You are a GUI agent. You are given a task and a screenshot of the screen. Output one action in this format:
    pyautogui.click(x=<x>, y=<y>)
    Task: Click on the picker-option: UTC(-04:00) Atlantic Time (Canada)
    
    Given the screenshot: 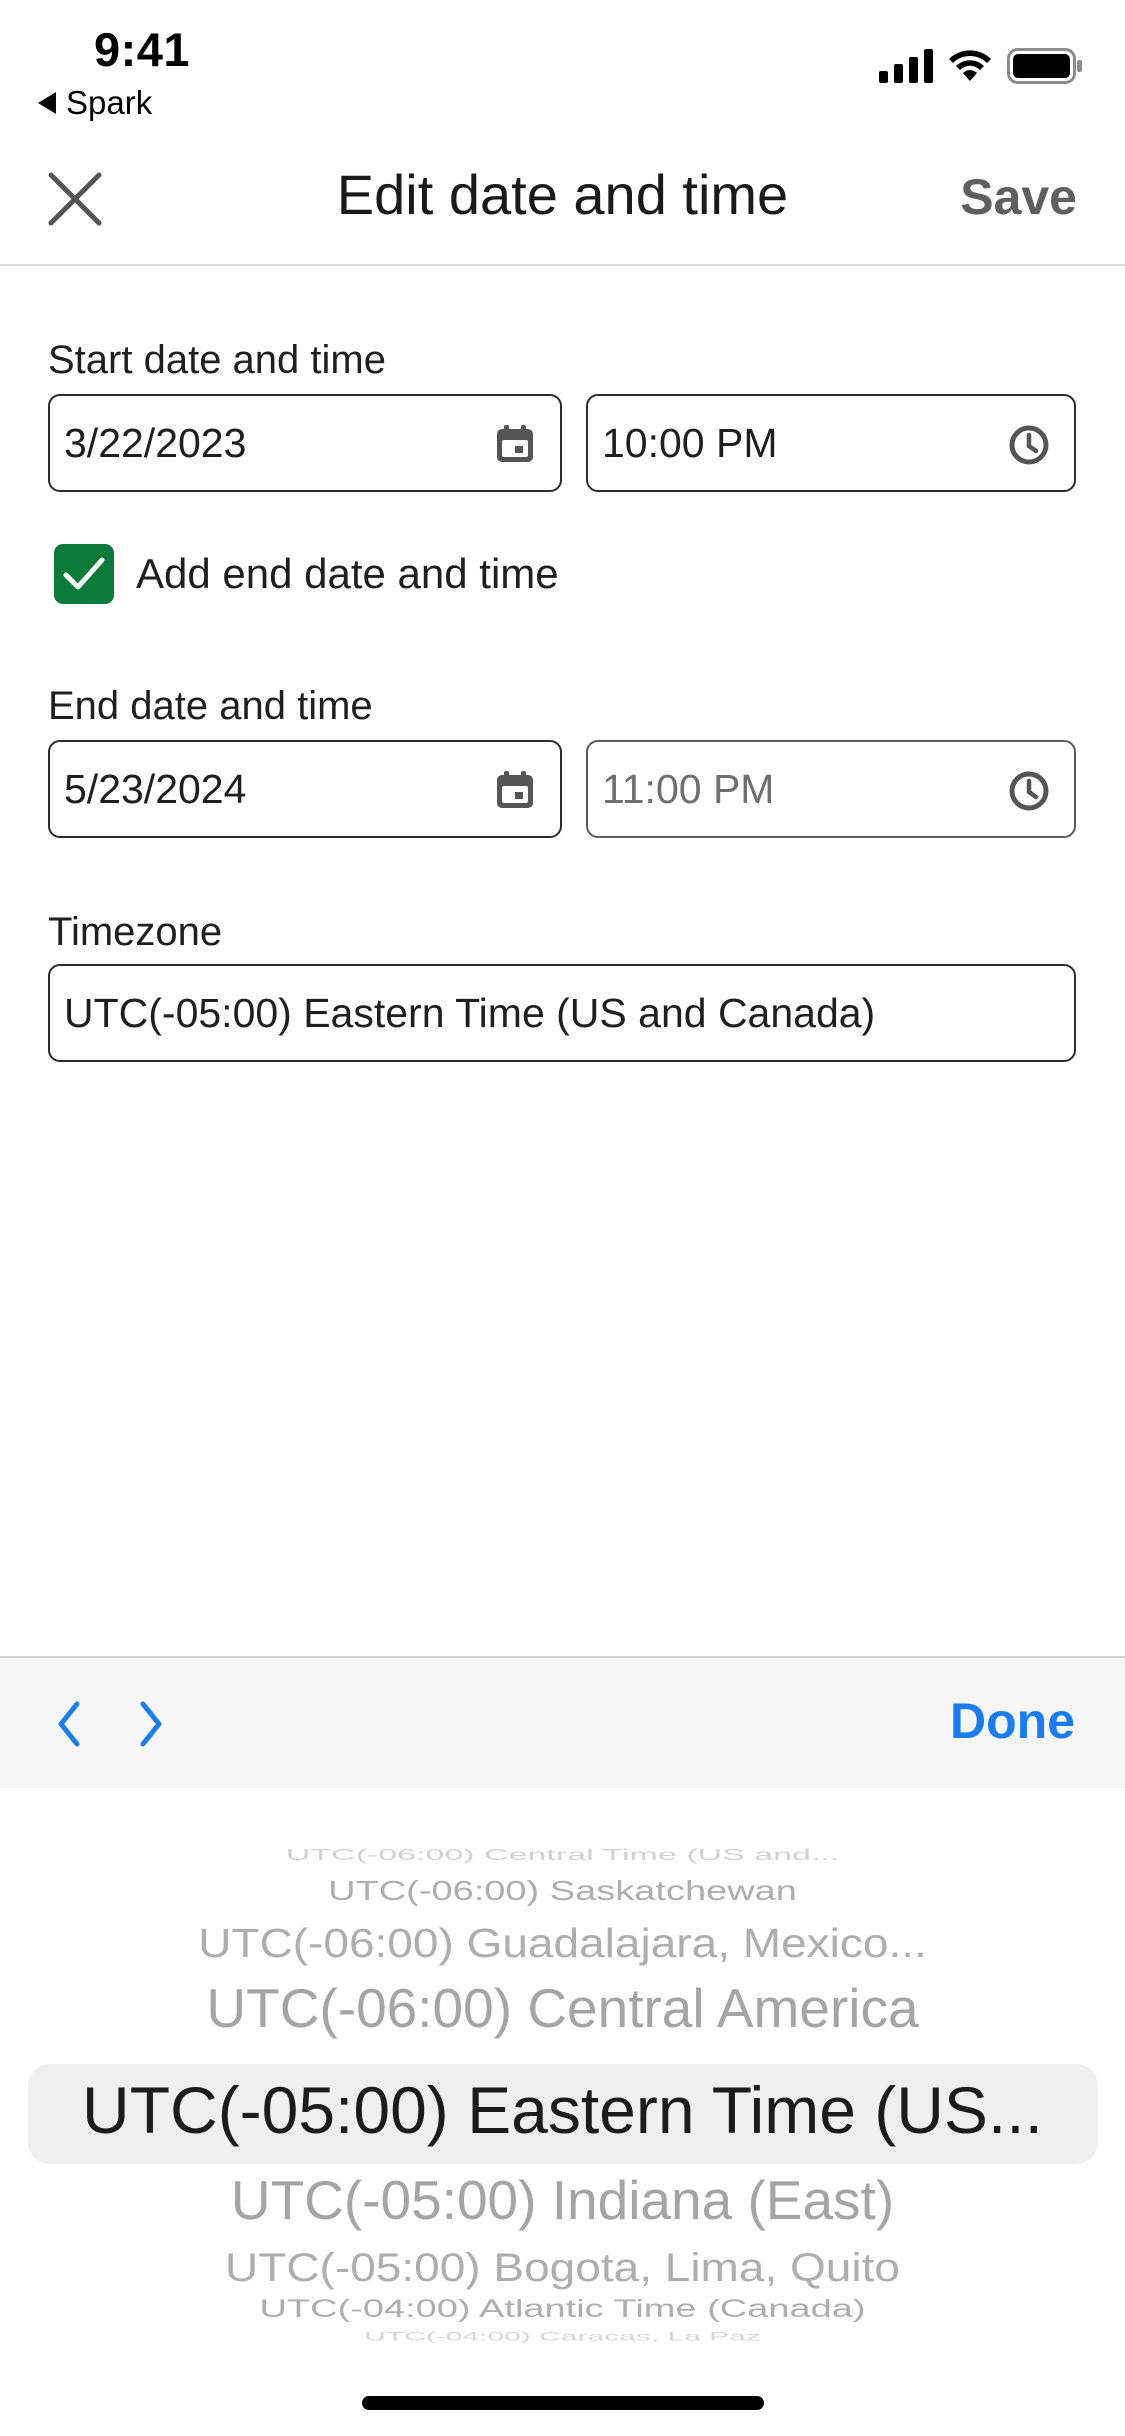 What is the action you would take?
    pyautogui.click(x=562, y=2310)
    